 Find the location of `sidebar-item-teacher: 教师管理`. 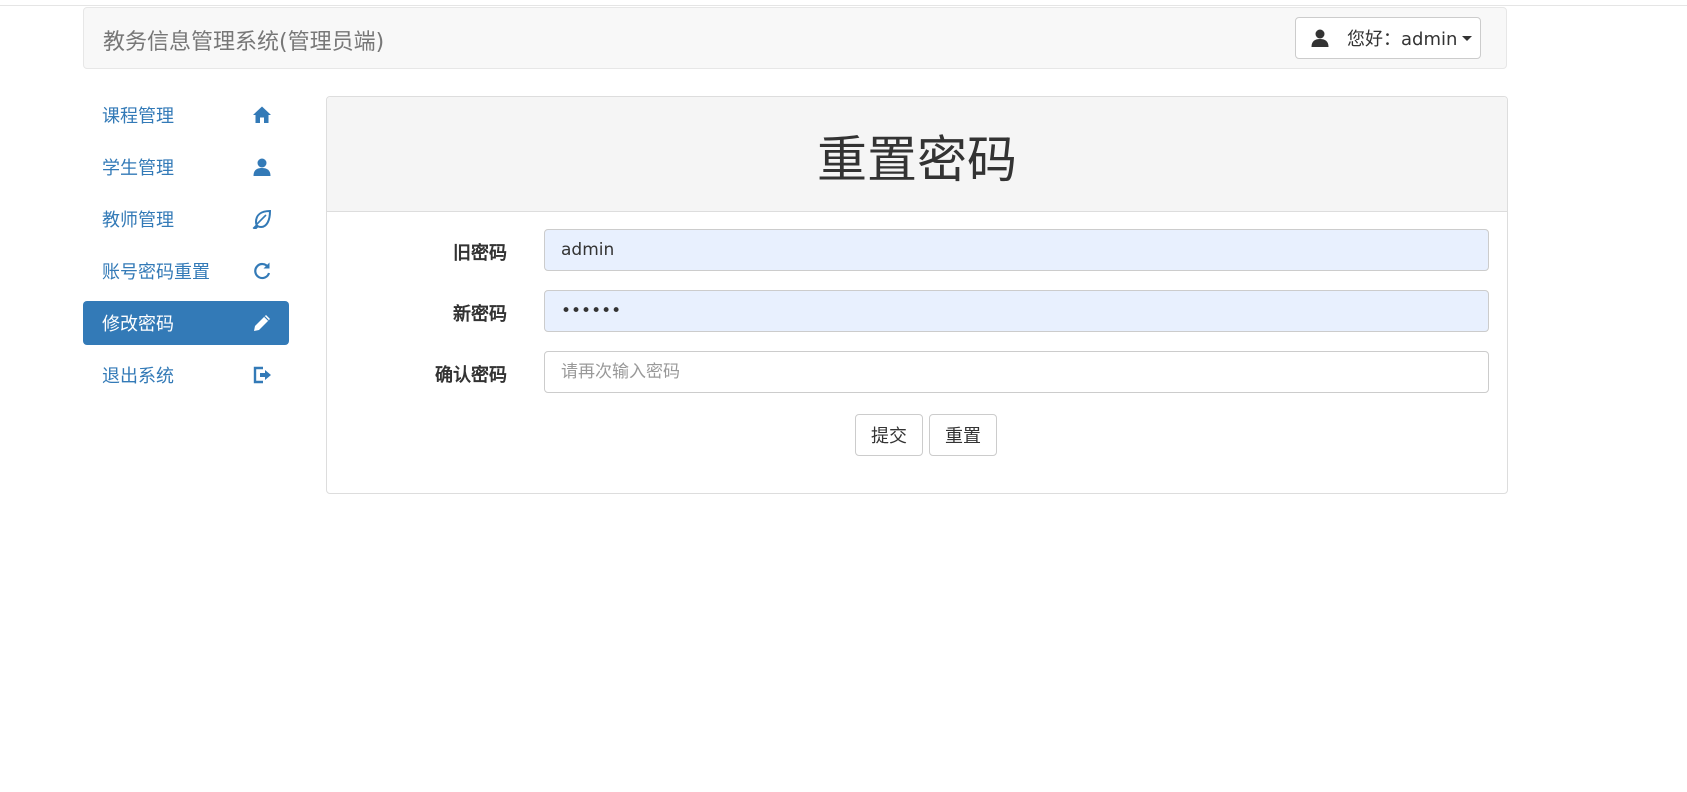

sidebar-item-teacher: 教师管理 is located at coordinates (186, 219).